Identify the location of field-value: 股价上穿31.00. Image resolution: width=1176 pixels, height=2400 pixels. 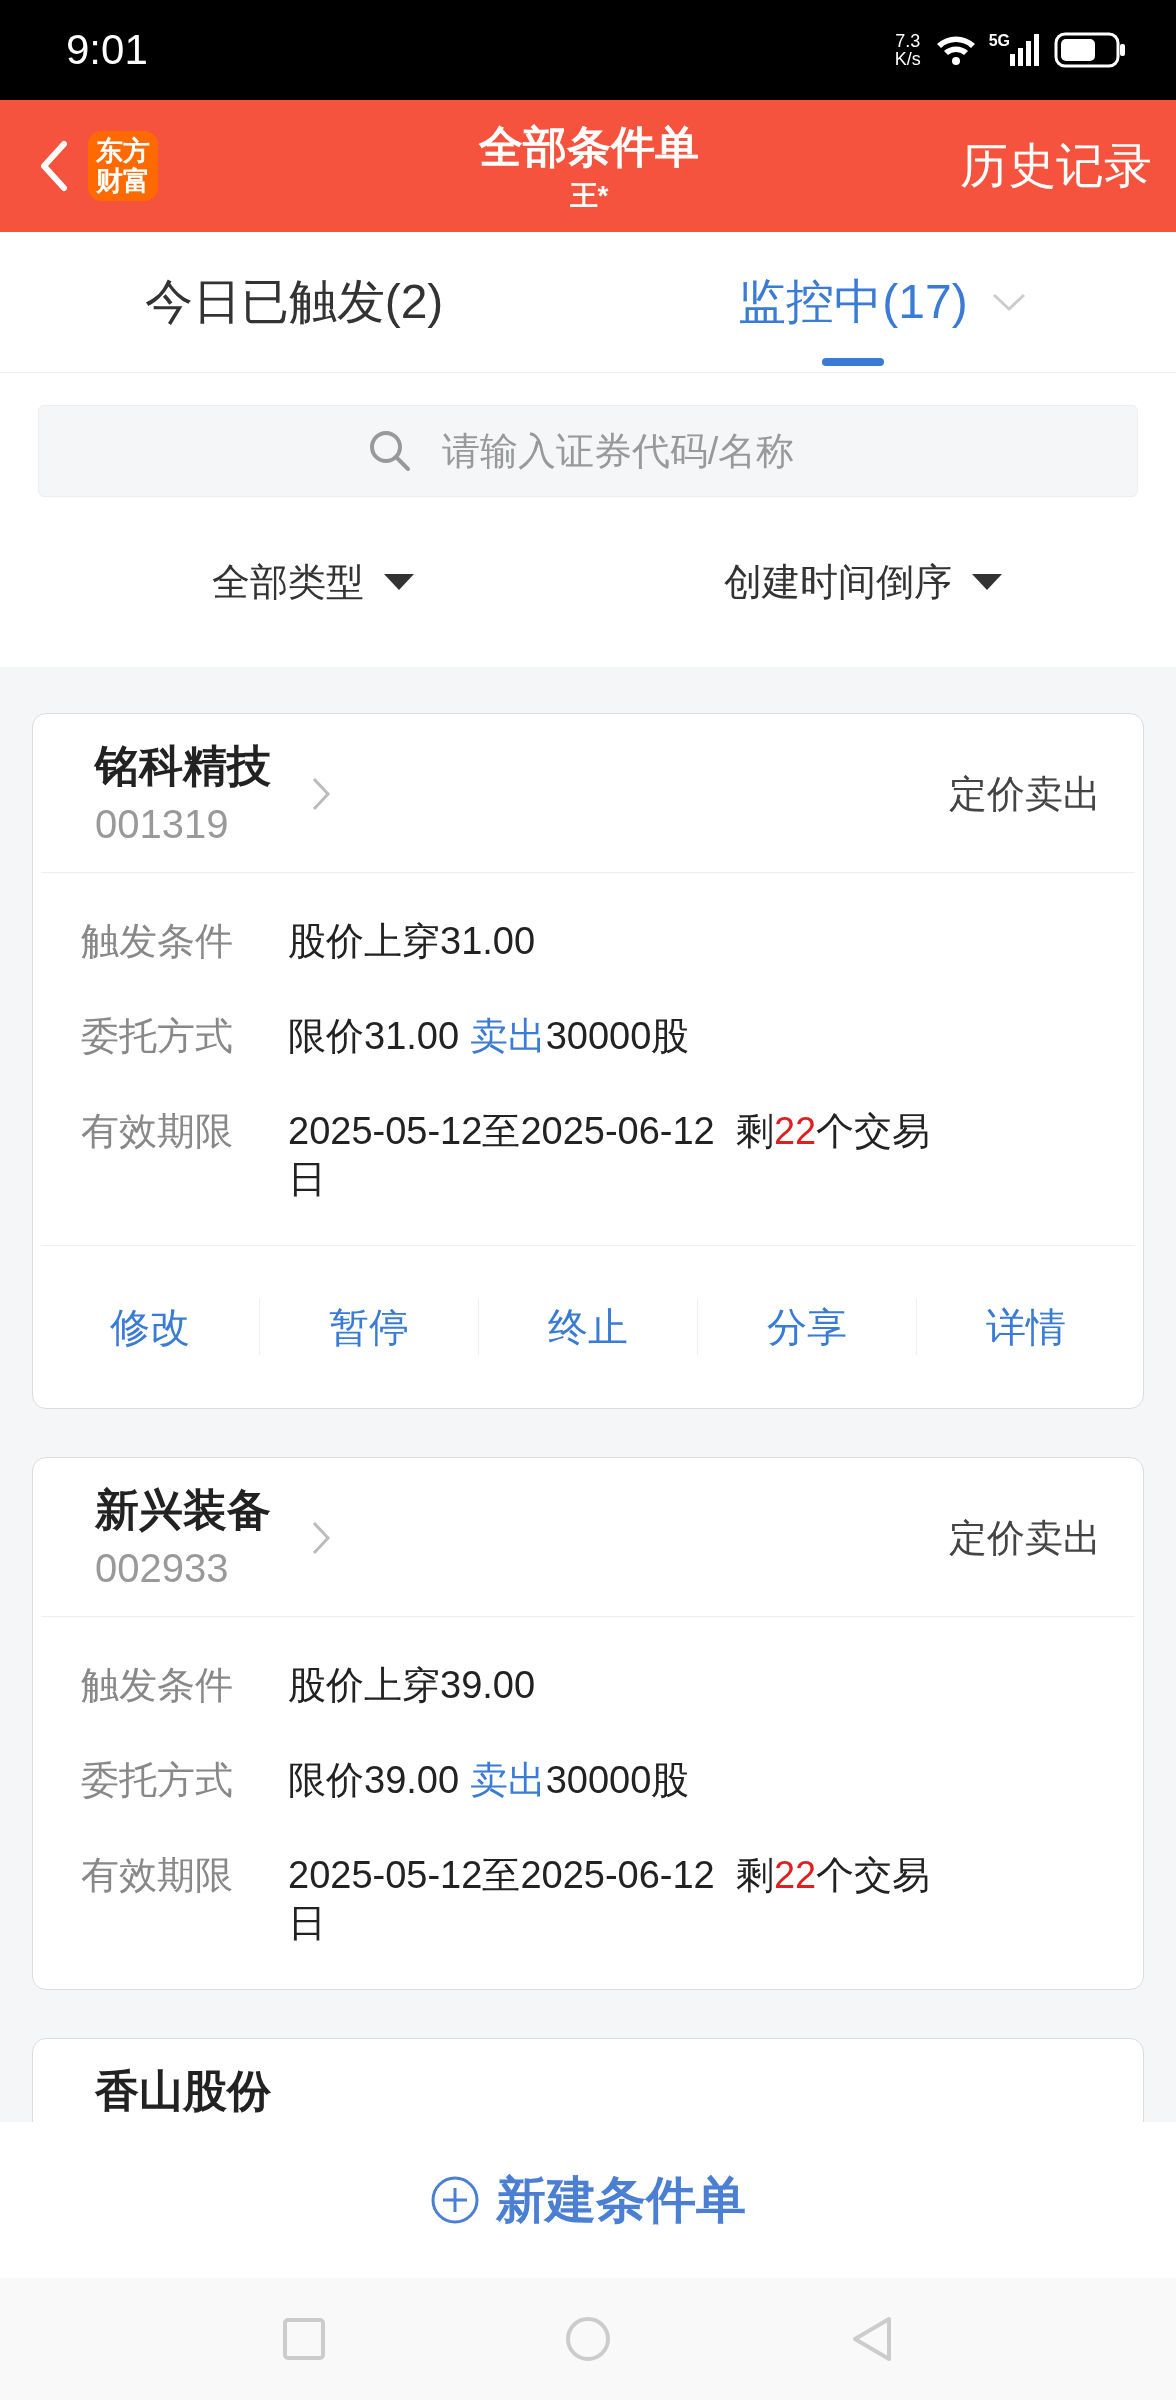
(412, 941).